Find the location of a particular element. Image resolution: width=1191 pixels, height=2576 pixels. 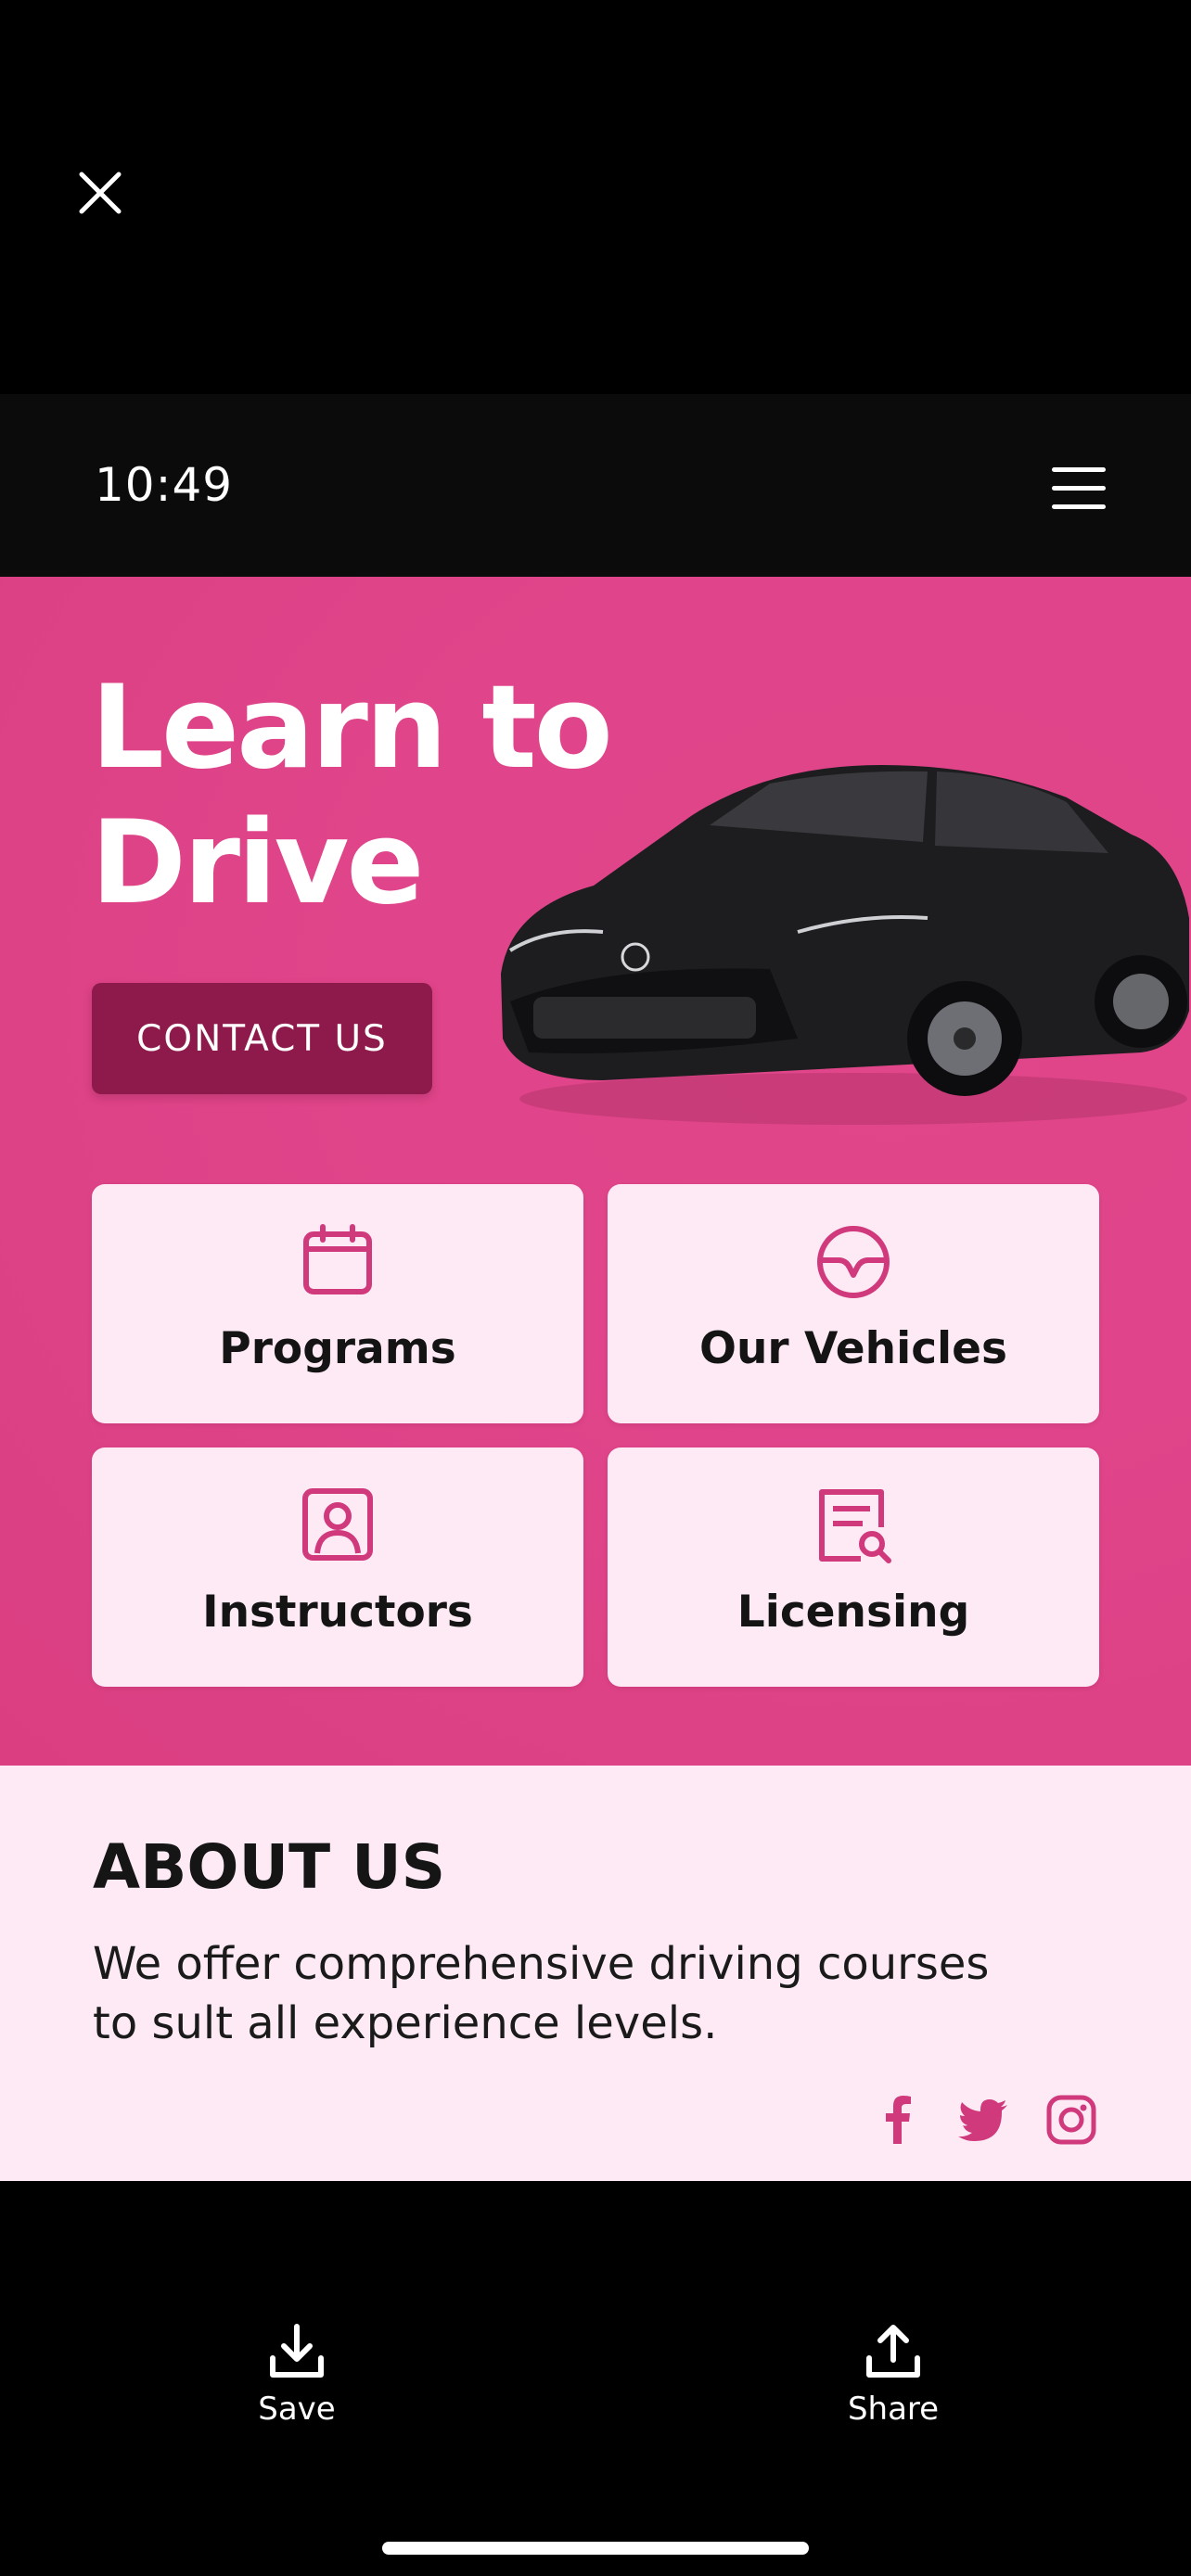

card-label: Our Vehicles is located at coordinates (853, 1348).